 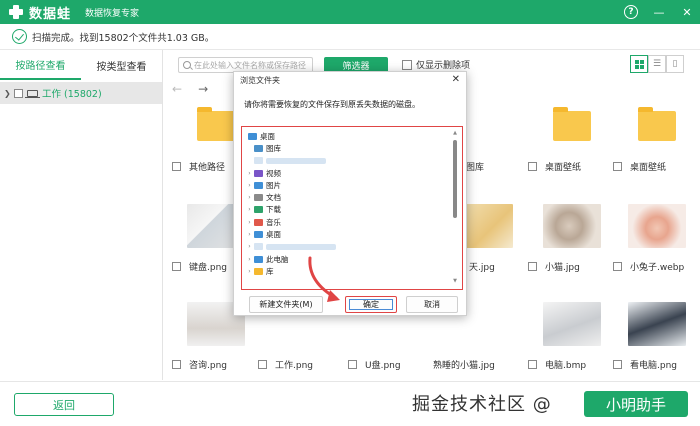 What do you see at coordinates (81, 93) in the screenshot?
I see `tree-item-work-drive: ❯ 工作 (15802)` at bounding box center [81, 93].